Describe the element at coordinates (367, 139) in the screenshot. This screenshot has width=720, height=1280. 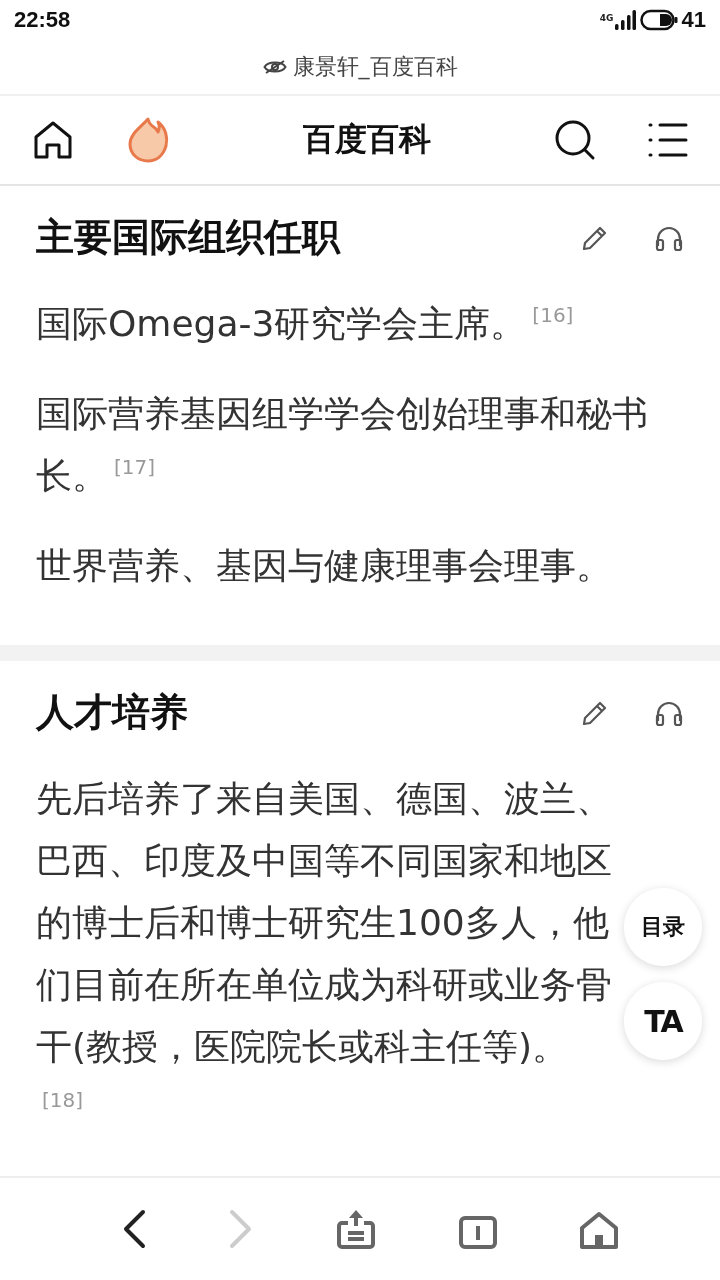
I see `site-title: 百度百科` at that location.